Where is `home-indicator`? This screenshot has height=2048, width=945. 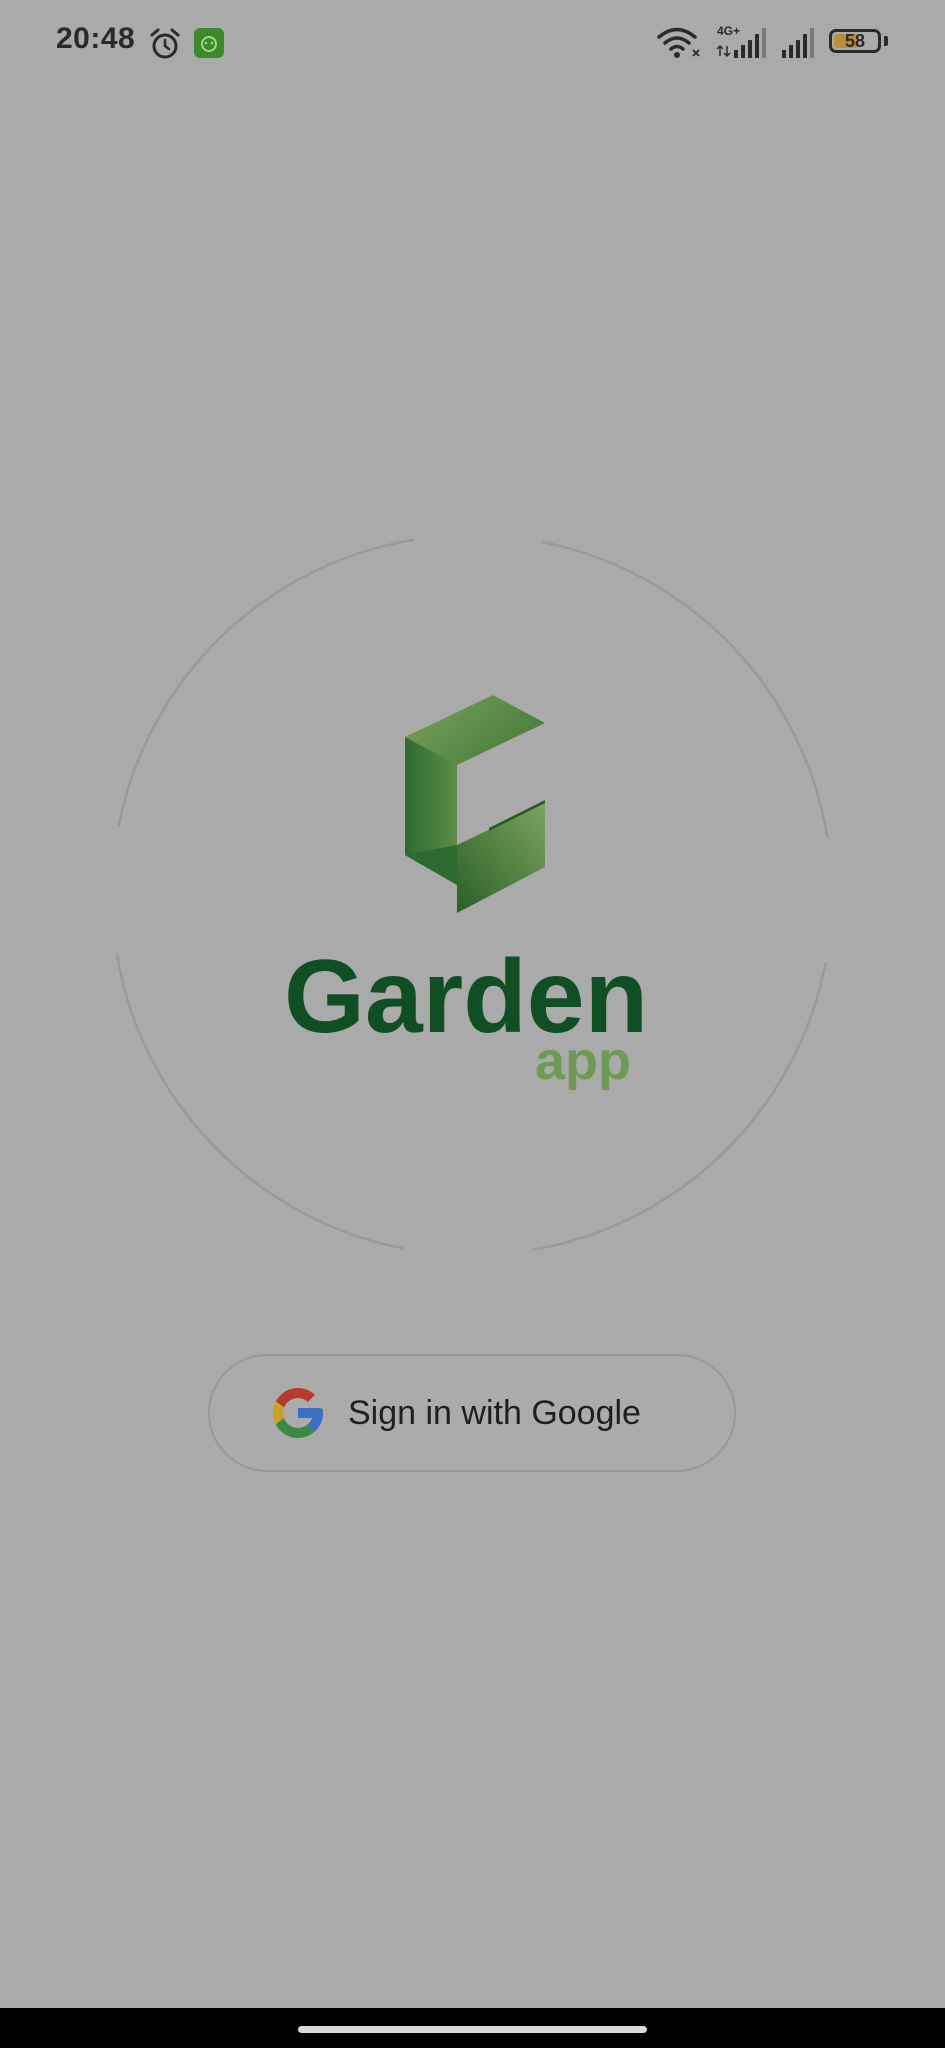 home-indicator is located at coordinates (472, 2029).